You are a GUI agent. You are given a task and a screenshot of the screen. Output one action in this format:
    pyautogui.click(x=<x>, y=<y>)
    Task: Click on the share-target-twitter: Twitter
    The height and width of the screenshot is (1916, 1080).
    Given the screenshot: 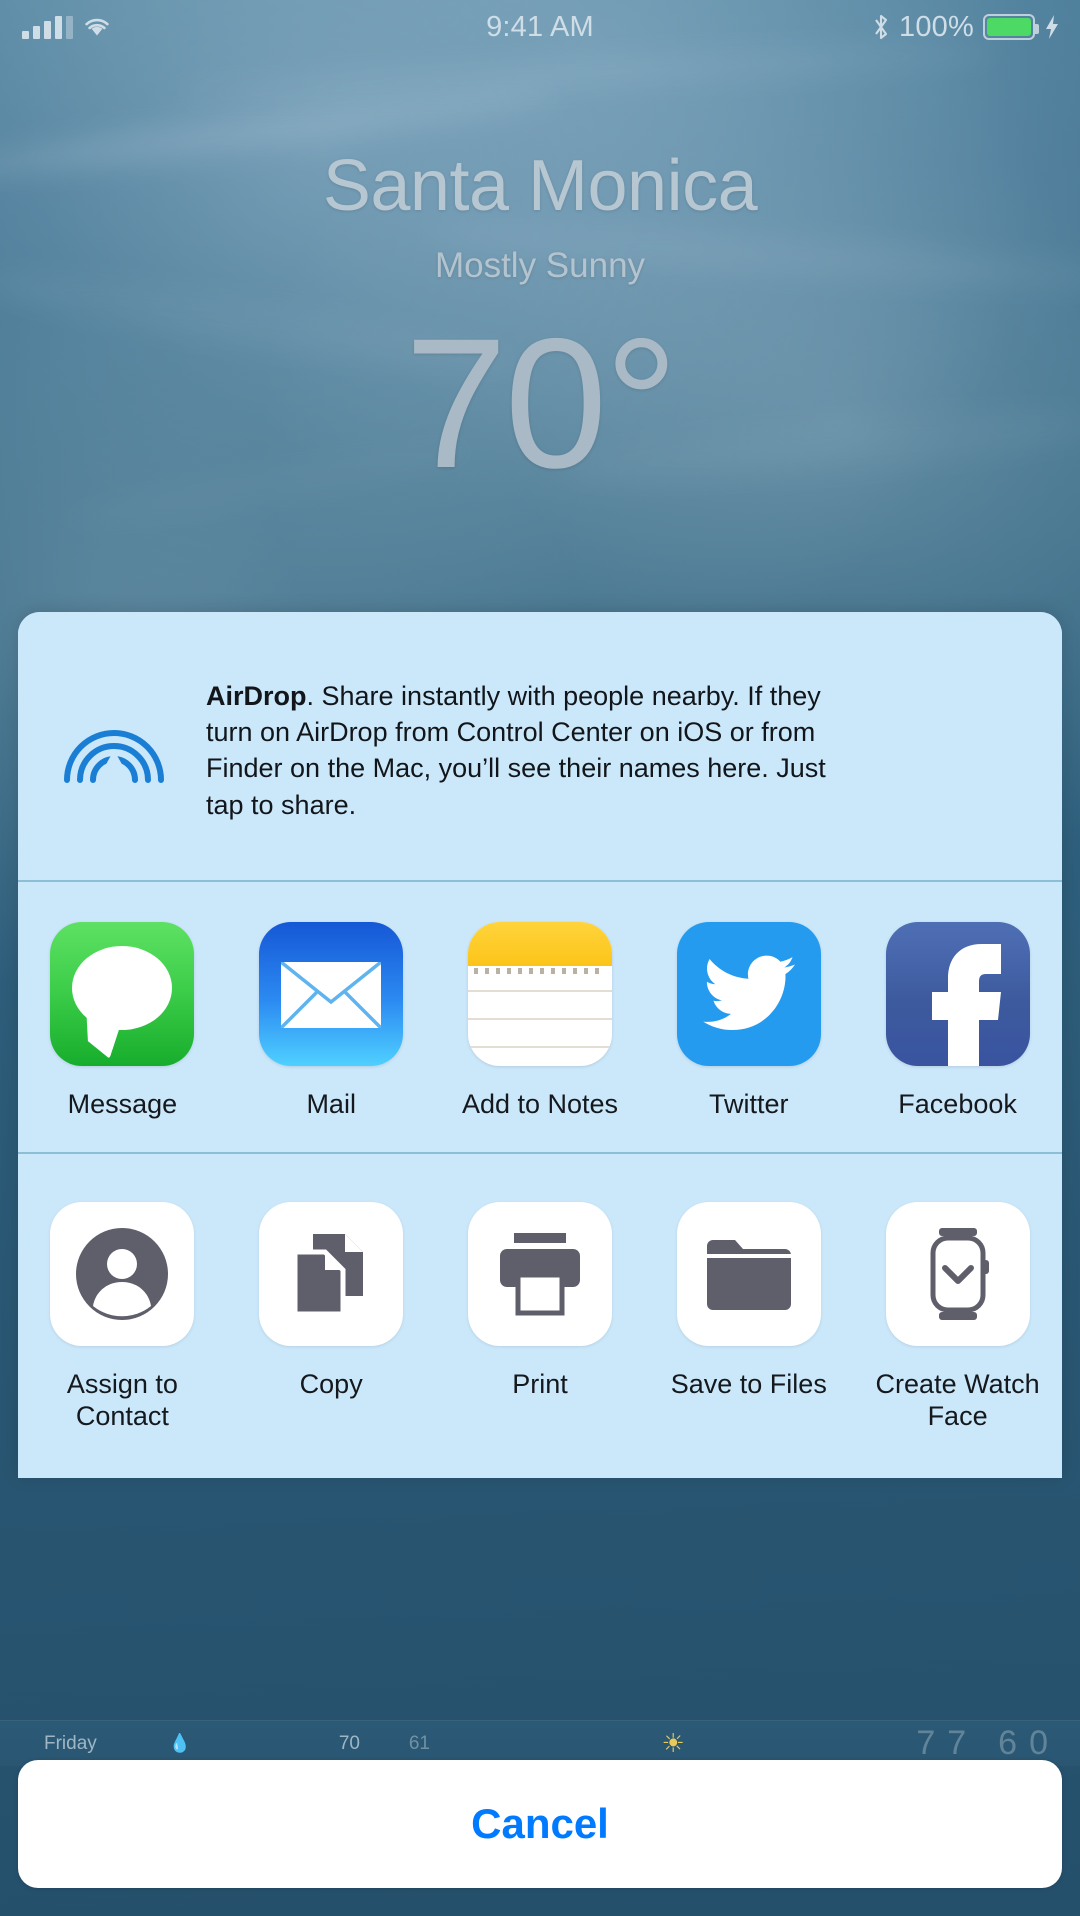 What is the action you would take?
    pyautogui.click(x=748, y=1021)
    